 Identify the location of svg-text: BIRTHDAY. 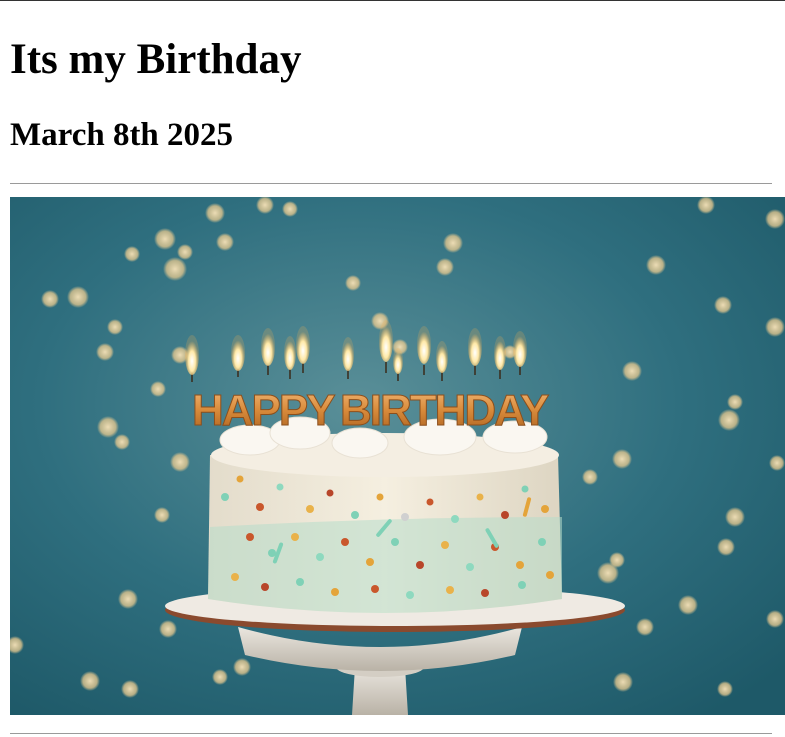
(444, 410).